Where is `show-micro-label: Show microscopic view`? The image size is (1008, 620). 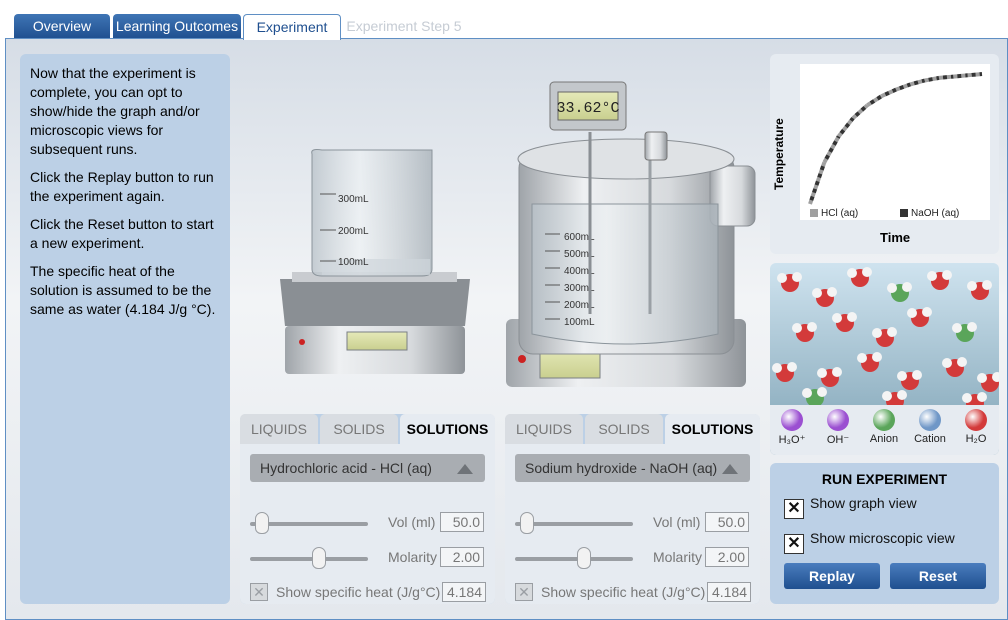
show-micro-label: Show microscopic view is located at coordinates (882, 538).